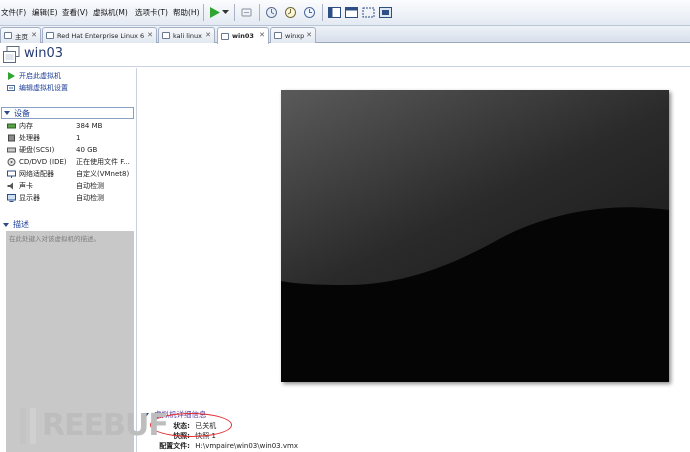 Image resolution: width=690 pixels, height=452 pixels. Describe the element at coordinates (69, 150) in the screenshot. I see `device-row-harddisk: 硬盘(SCSI) 40 GB` at that location.